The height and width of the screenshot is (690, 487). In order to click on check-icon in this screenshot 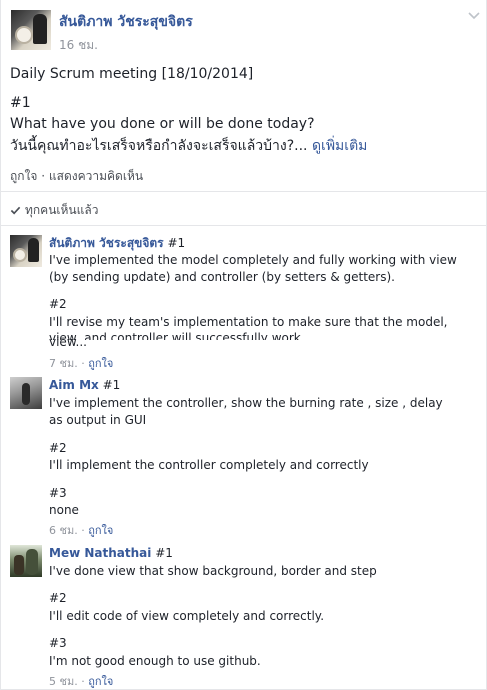, I will do `click(15, 210)`.